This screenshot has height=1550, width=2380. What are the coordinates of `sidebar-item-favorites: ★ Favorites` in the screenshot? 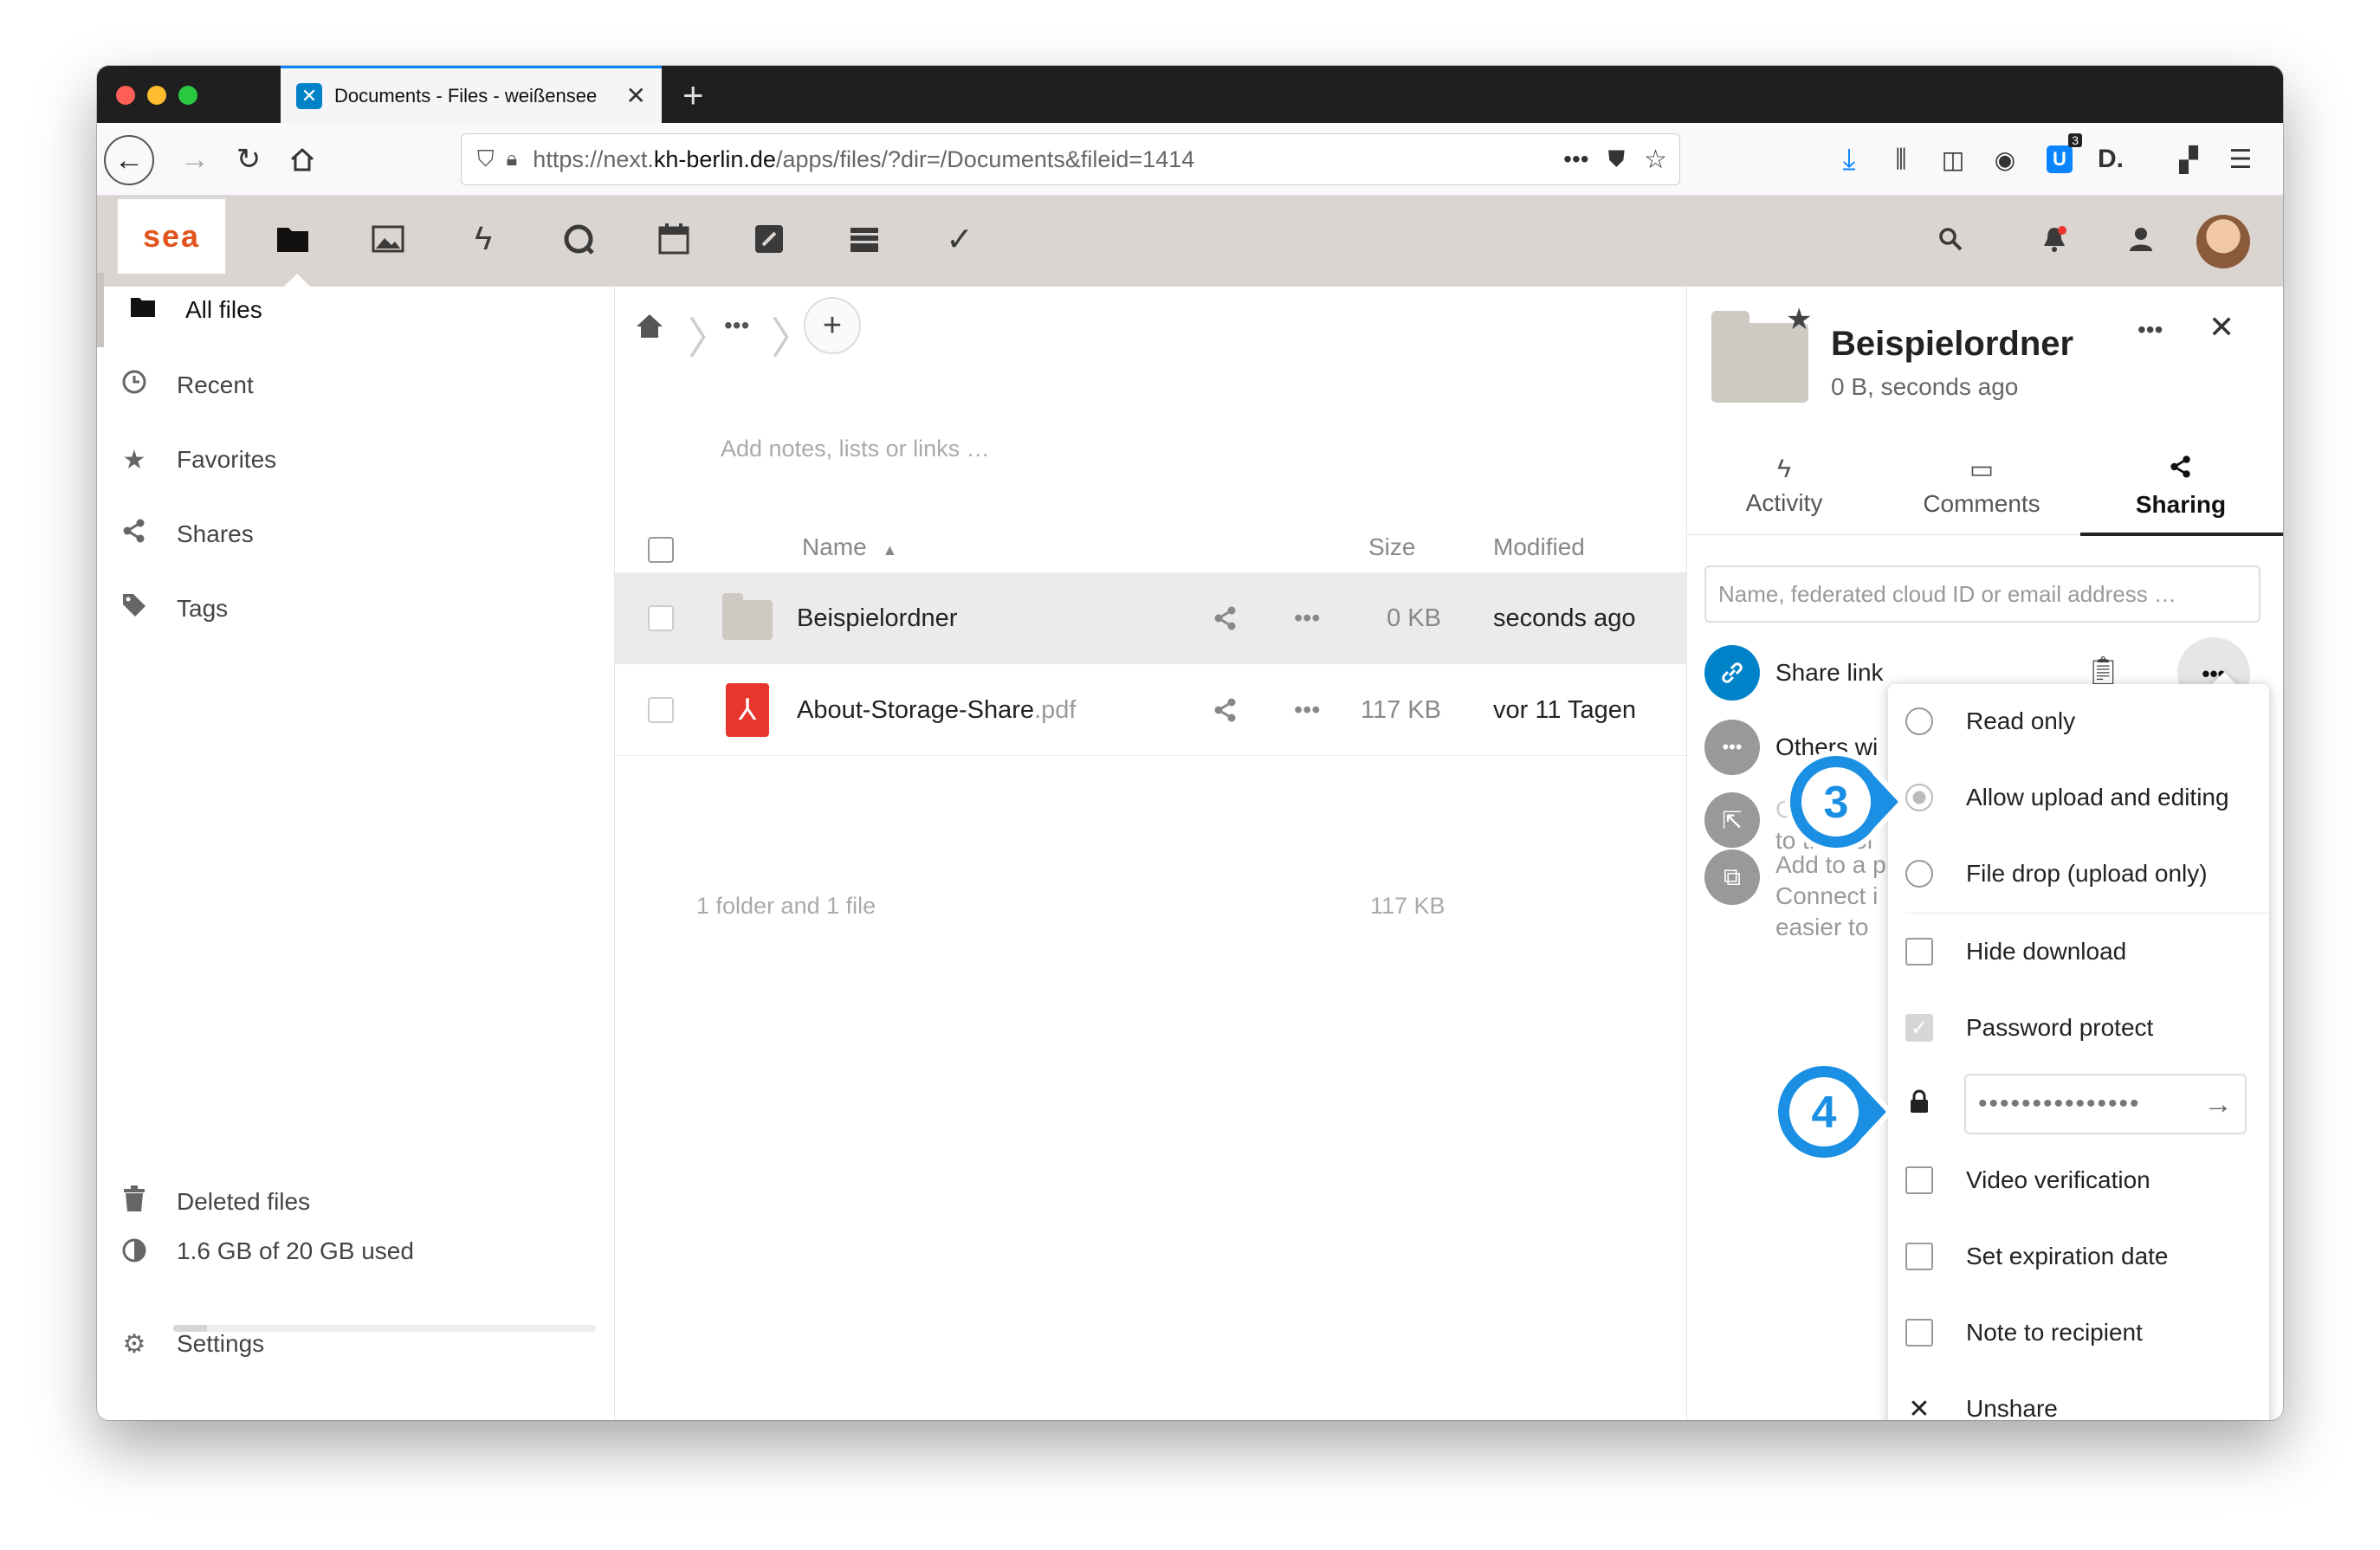 It's located at (356, 460).